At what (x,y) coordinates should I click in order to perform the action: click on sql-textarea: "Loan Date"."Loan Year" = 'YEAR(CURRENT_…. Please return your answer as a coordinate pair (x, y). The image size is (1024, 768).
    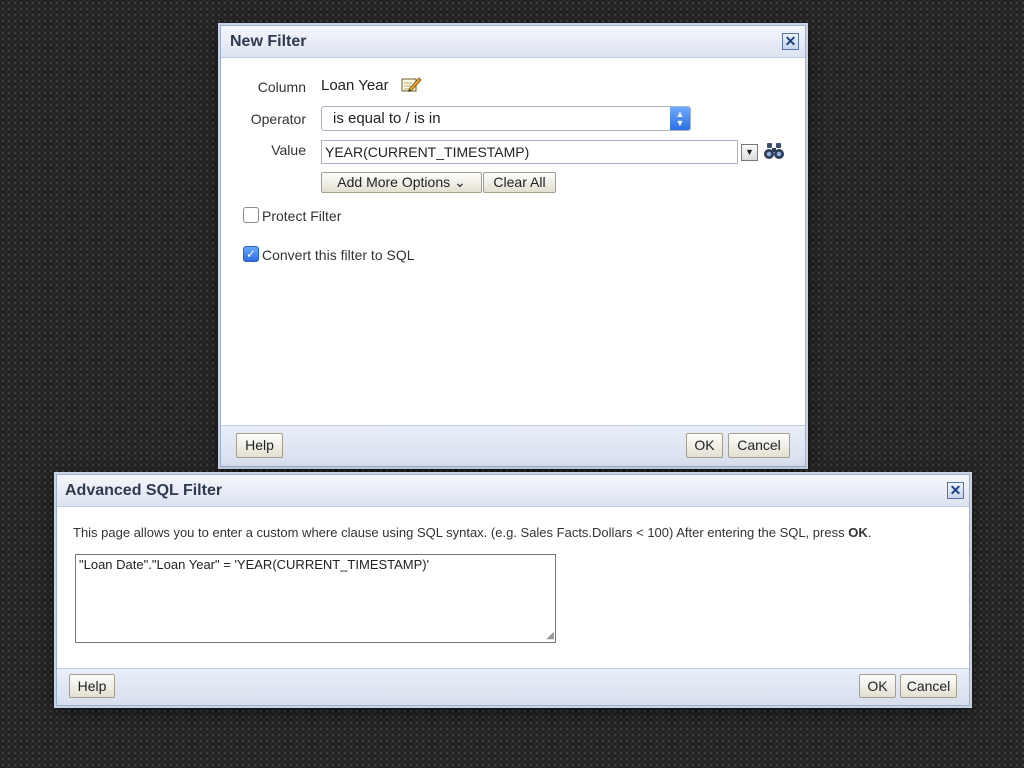
    Looking at the image, I should click on (315, 598).